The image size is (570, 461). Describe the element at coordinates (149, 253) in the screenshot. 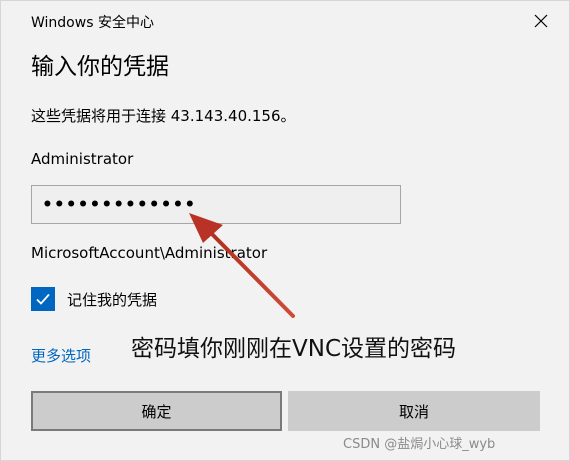

I see `domain-user-label: MicrosoftAccount\Administrator` at that location.